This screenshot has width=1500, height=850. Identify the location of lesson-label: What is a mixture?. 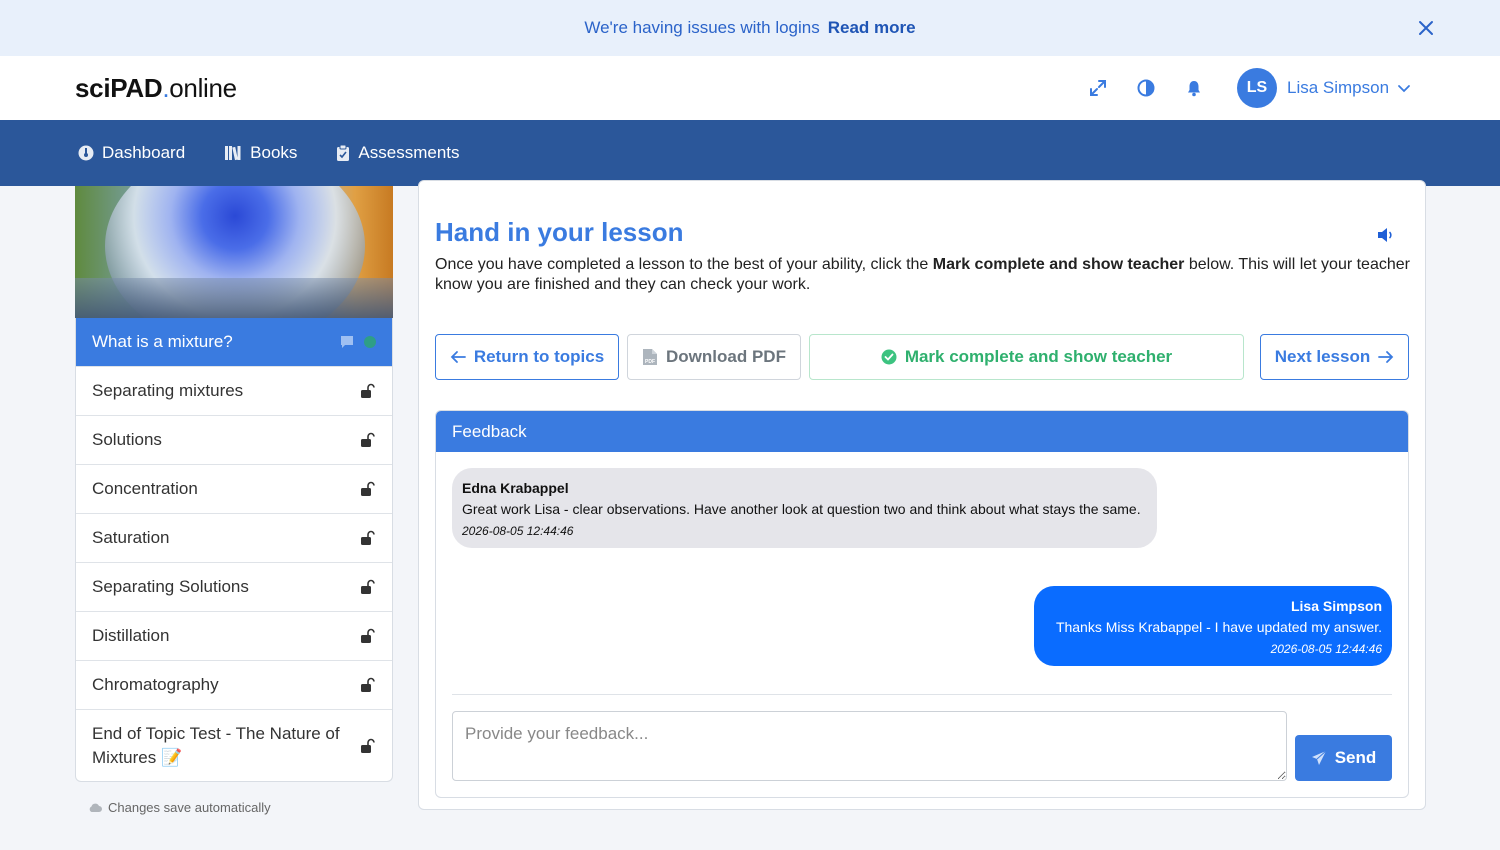
(162, 341).